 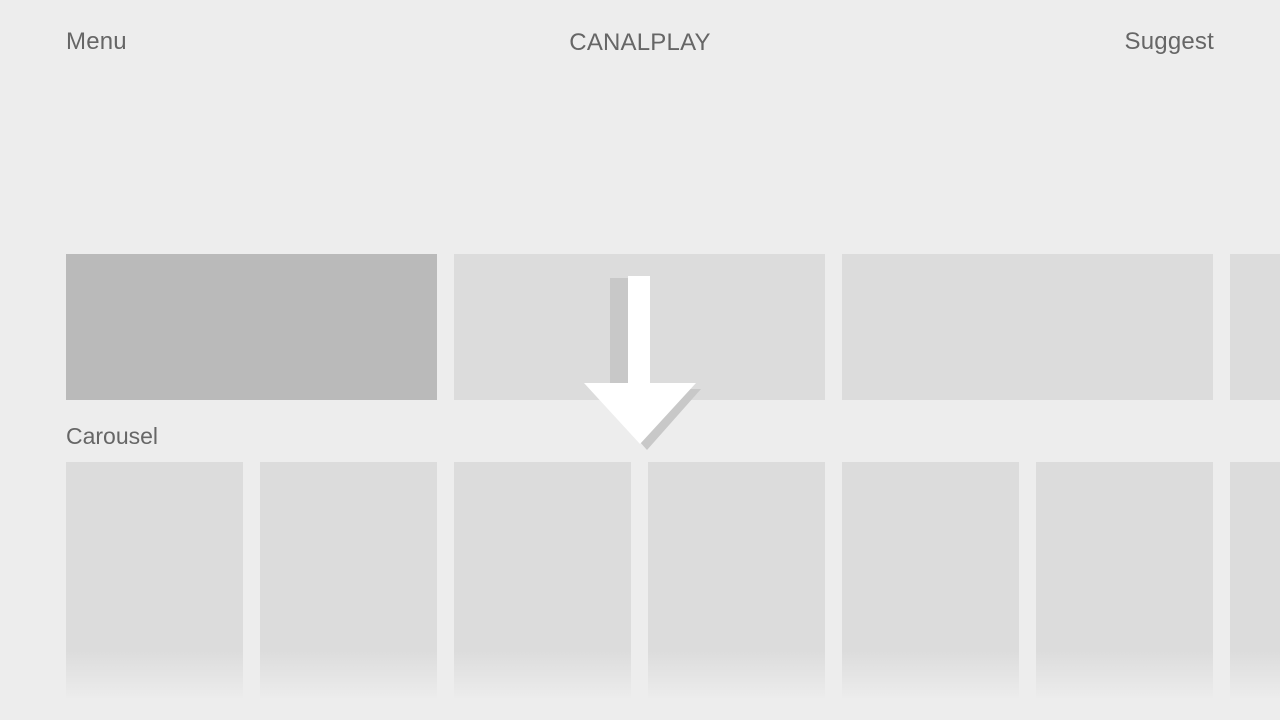 I want to click on carousel-title: Carousel, so click(x=112, y=436).